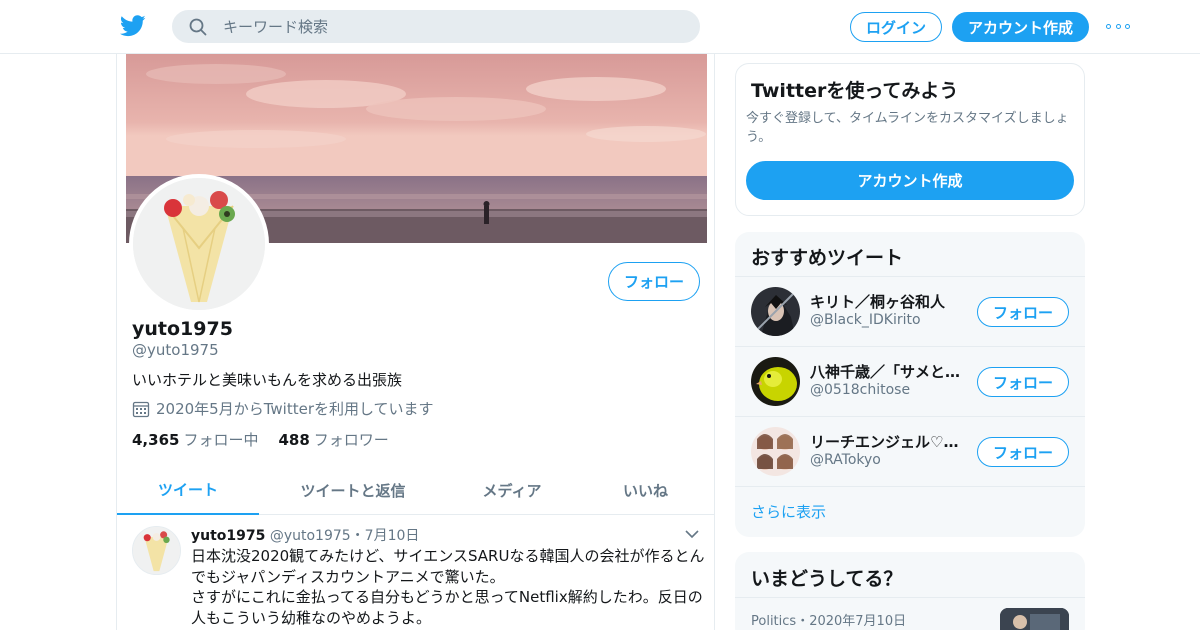  Describe the element at coordinates (774, 621) in the screenshot. I see `trend-category: Politics` at that location.